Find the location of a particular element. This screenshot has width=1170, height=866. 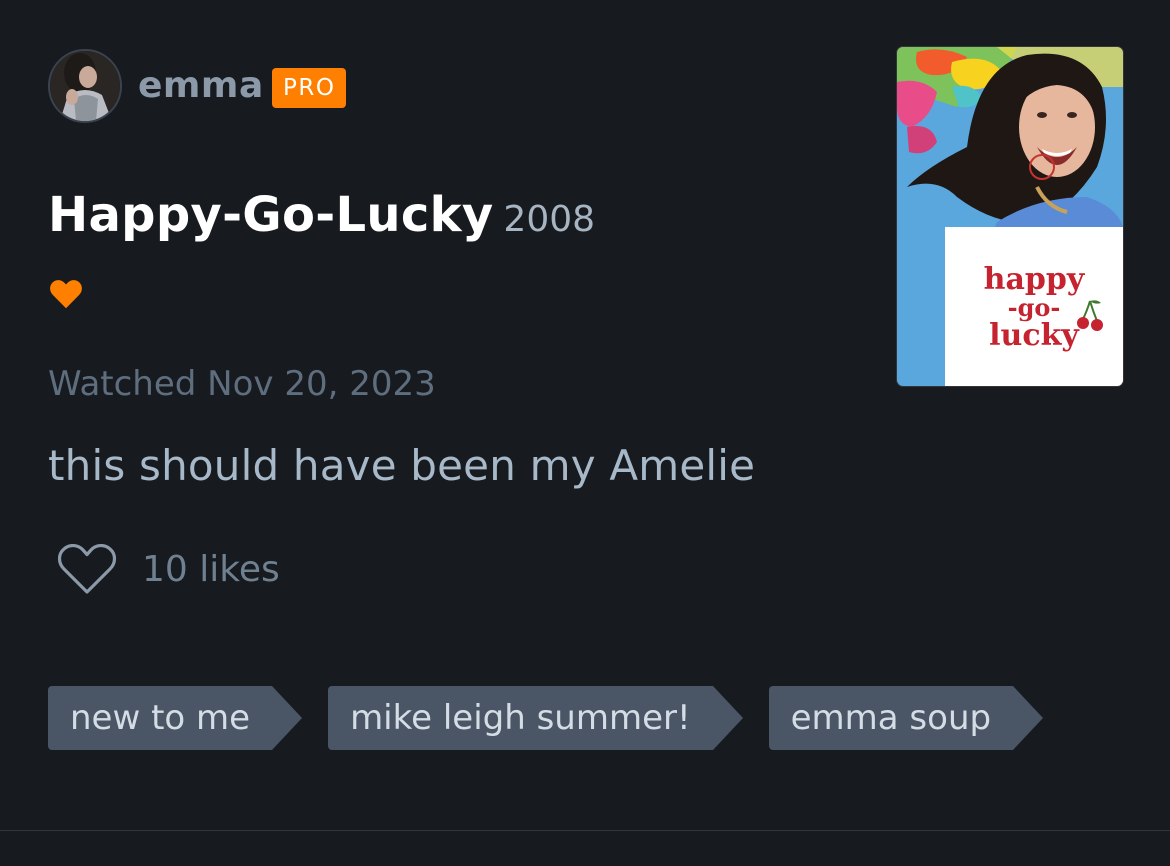

film-year: 2008 is located at coordinates (549, 219).